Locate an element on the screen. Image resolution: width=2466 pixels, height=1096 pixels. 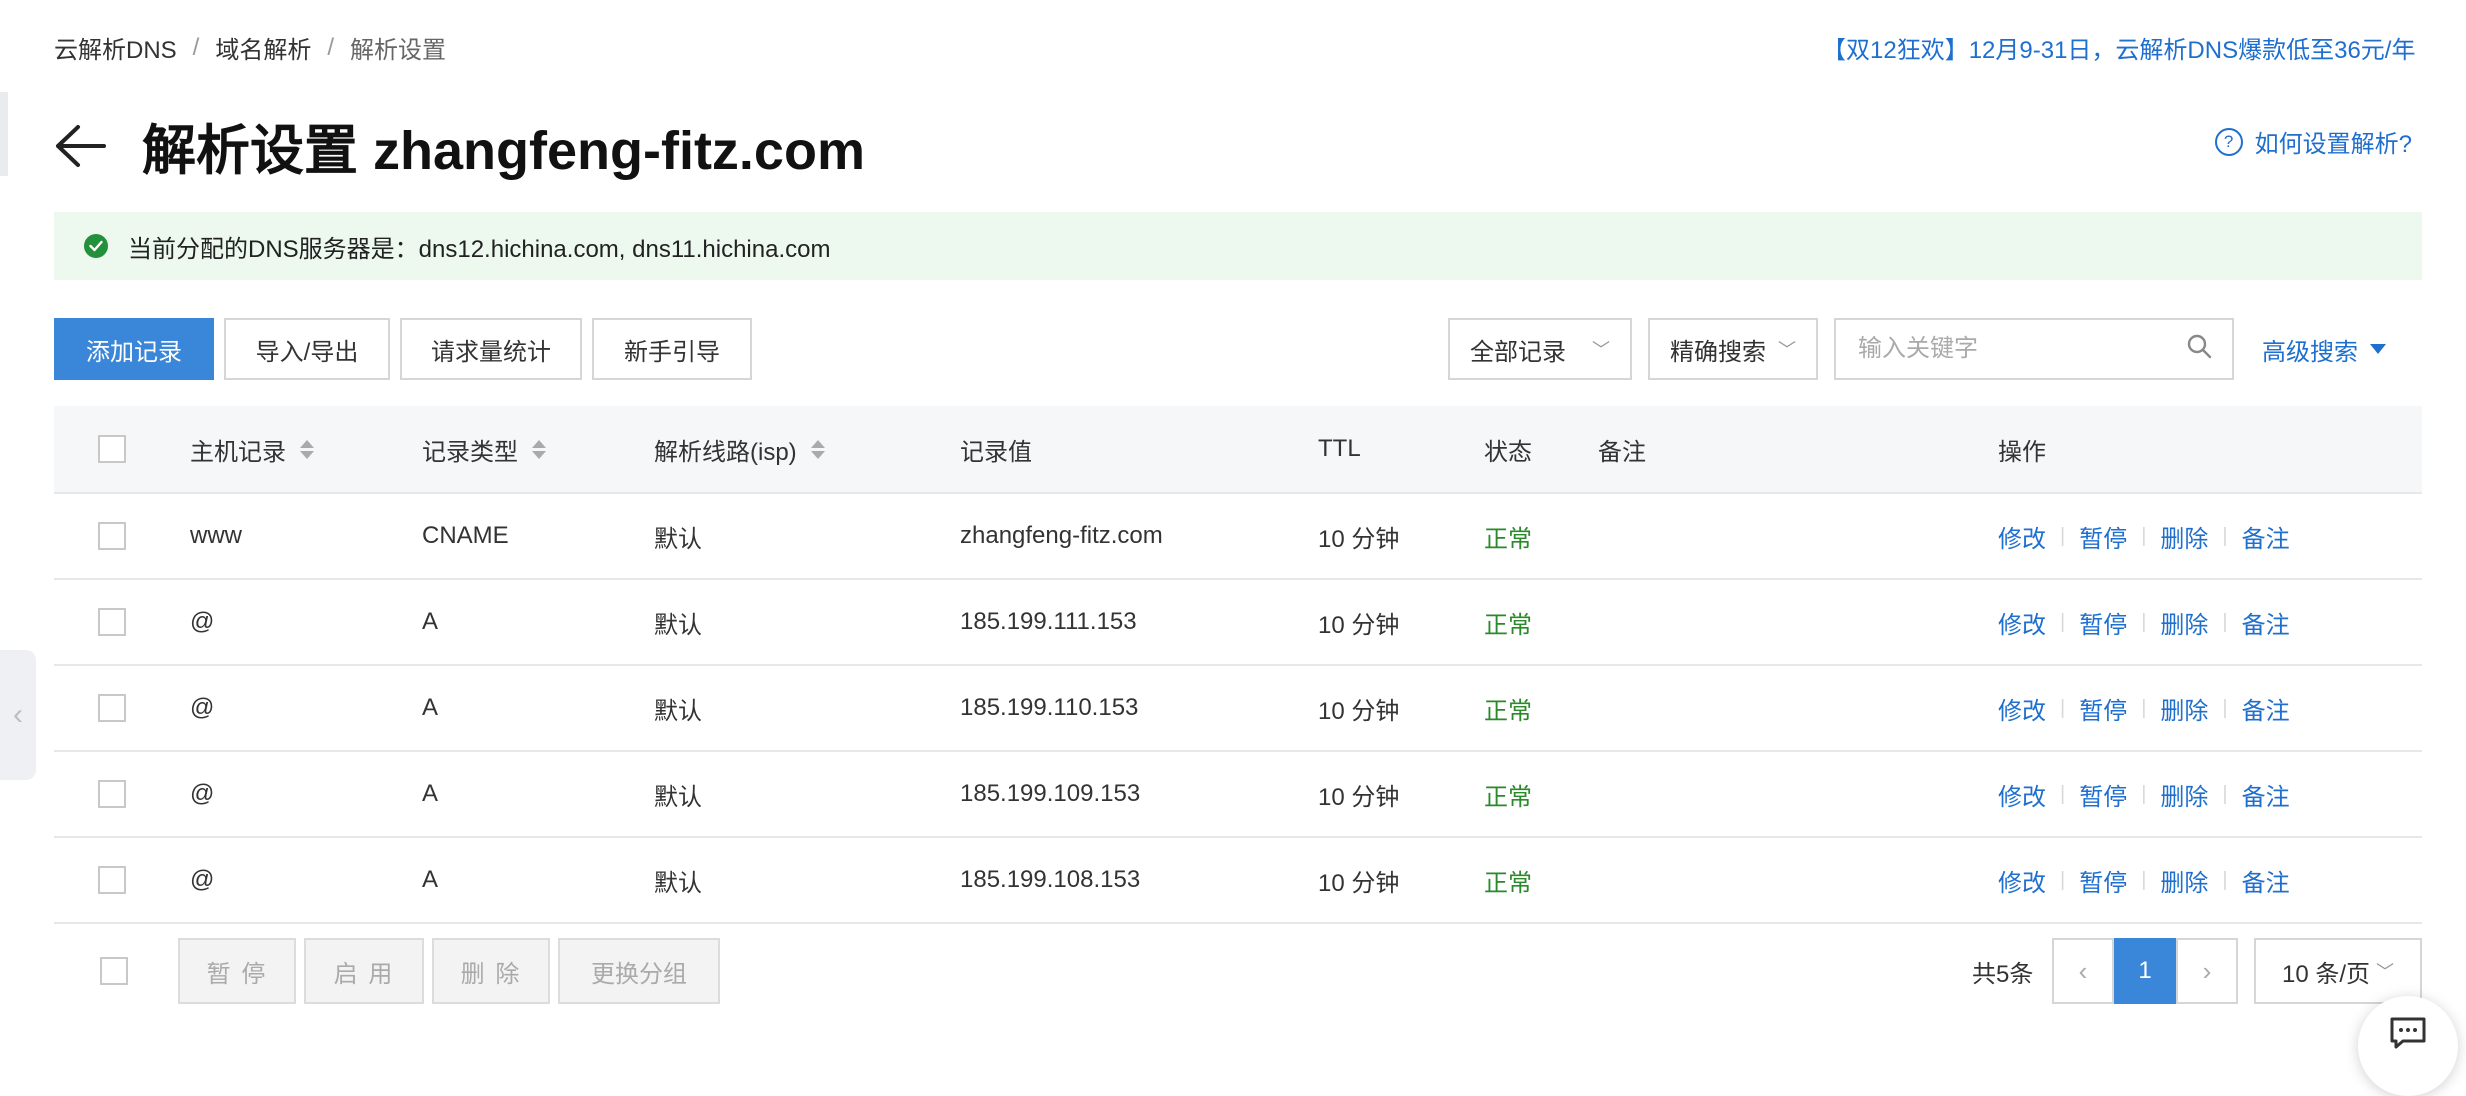
add-record-button: 添加记录 is located at coordinates (134, 349).